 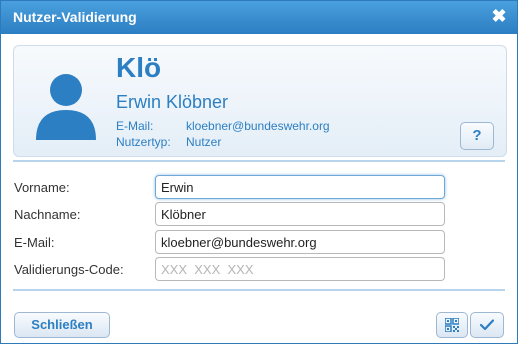 I want to click on validation-code-label: Validierungs-Code:, so click(x=69, y=269).